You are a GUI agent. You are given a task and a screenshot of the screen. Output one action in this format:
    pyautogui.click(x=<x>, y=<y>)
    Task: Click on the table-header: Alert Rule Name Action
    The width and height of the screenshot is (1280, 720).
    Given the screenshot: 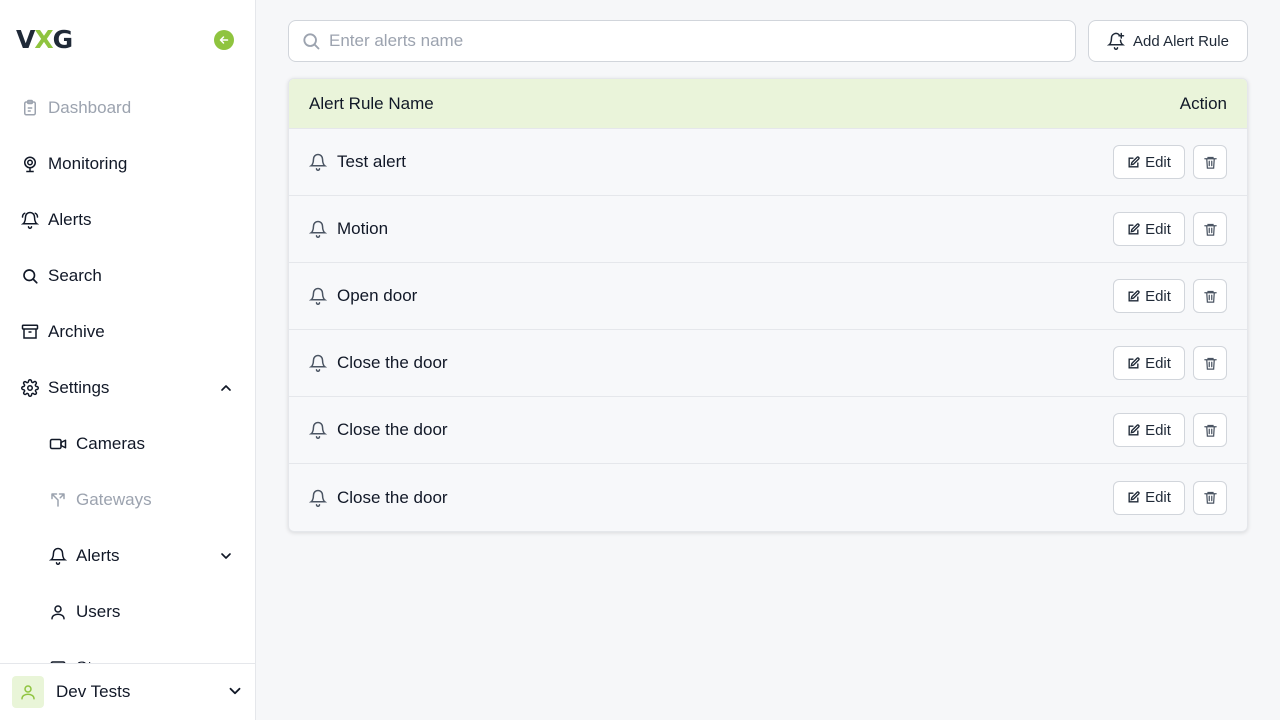 What is the action you would take?
    pyautogui.click(x=768, y=104)
    